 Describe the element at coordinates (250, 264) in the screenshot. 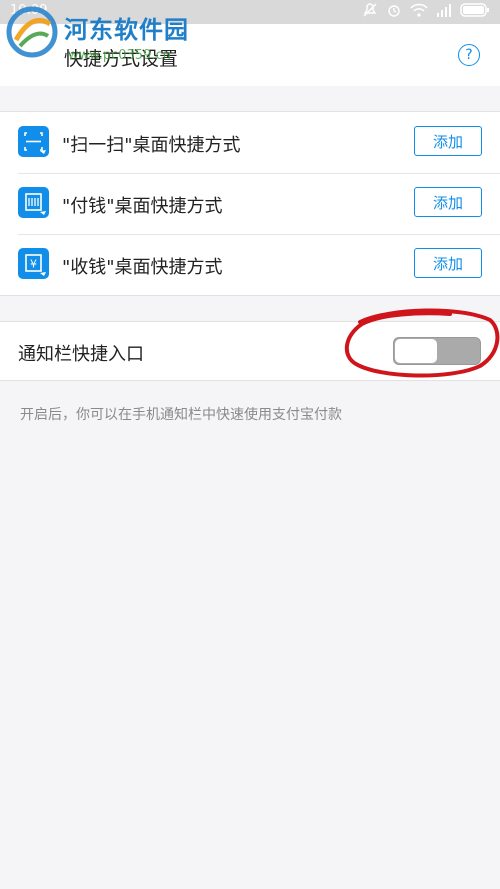

I see `shortcut-row-receive: ¥ "收钱"桌面快捷方式 添加` at that location.